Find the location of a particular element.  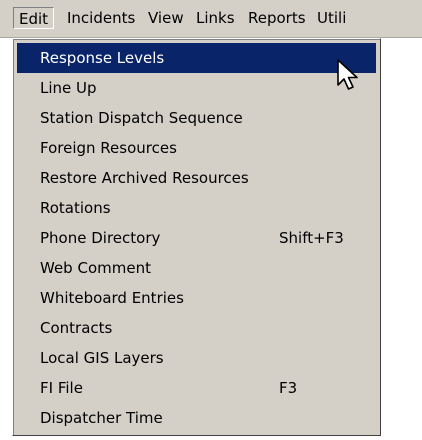

menu-item-foreign-resources: Foreign Resources is located at coordinates (196, 148).